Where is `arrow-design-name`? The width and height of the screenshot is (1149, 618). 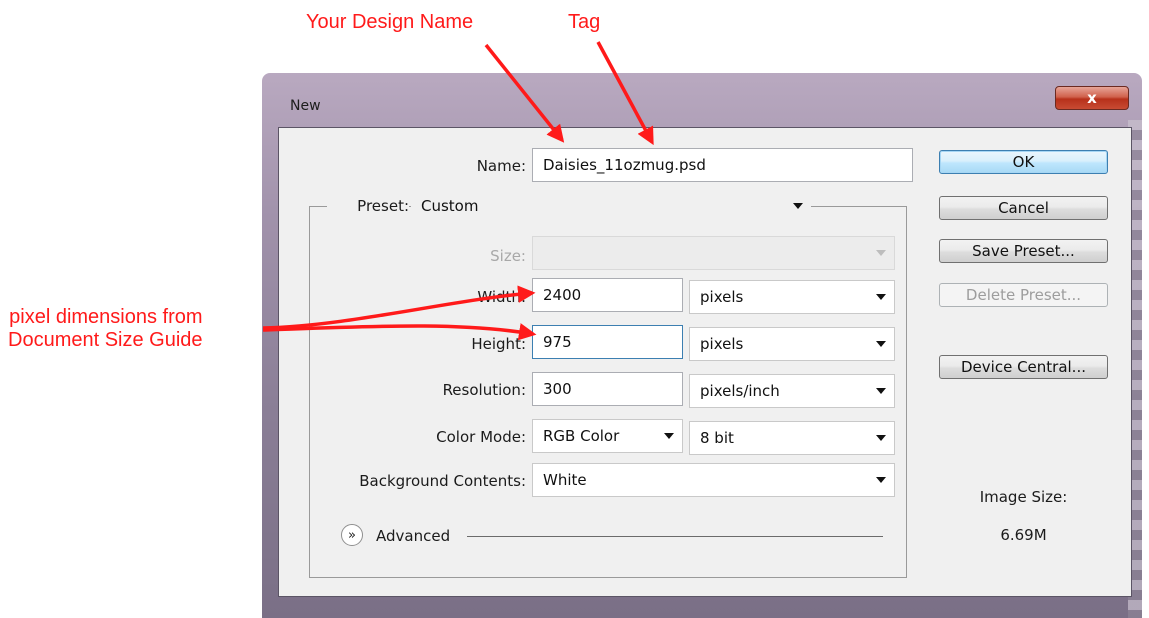 arrow-design-name is located at coordinates (524, 93).